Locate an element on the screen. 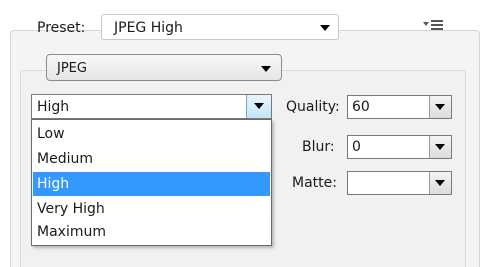 The image size is (483, 267). blur-value: 0 is located at coordinates (356, 147).